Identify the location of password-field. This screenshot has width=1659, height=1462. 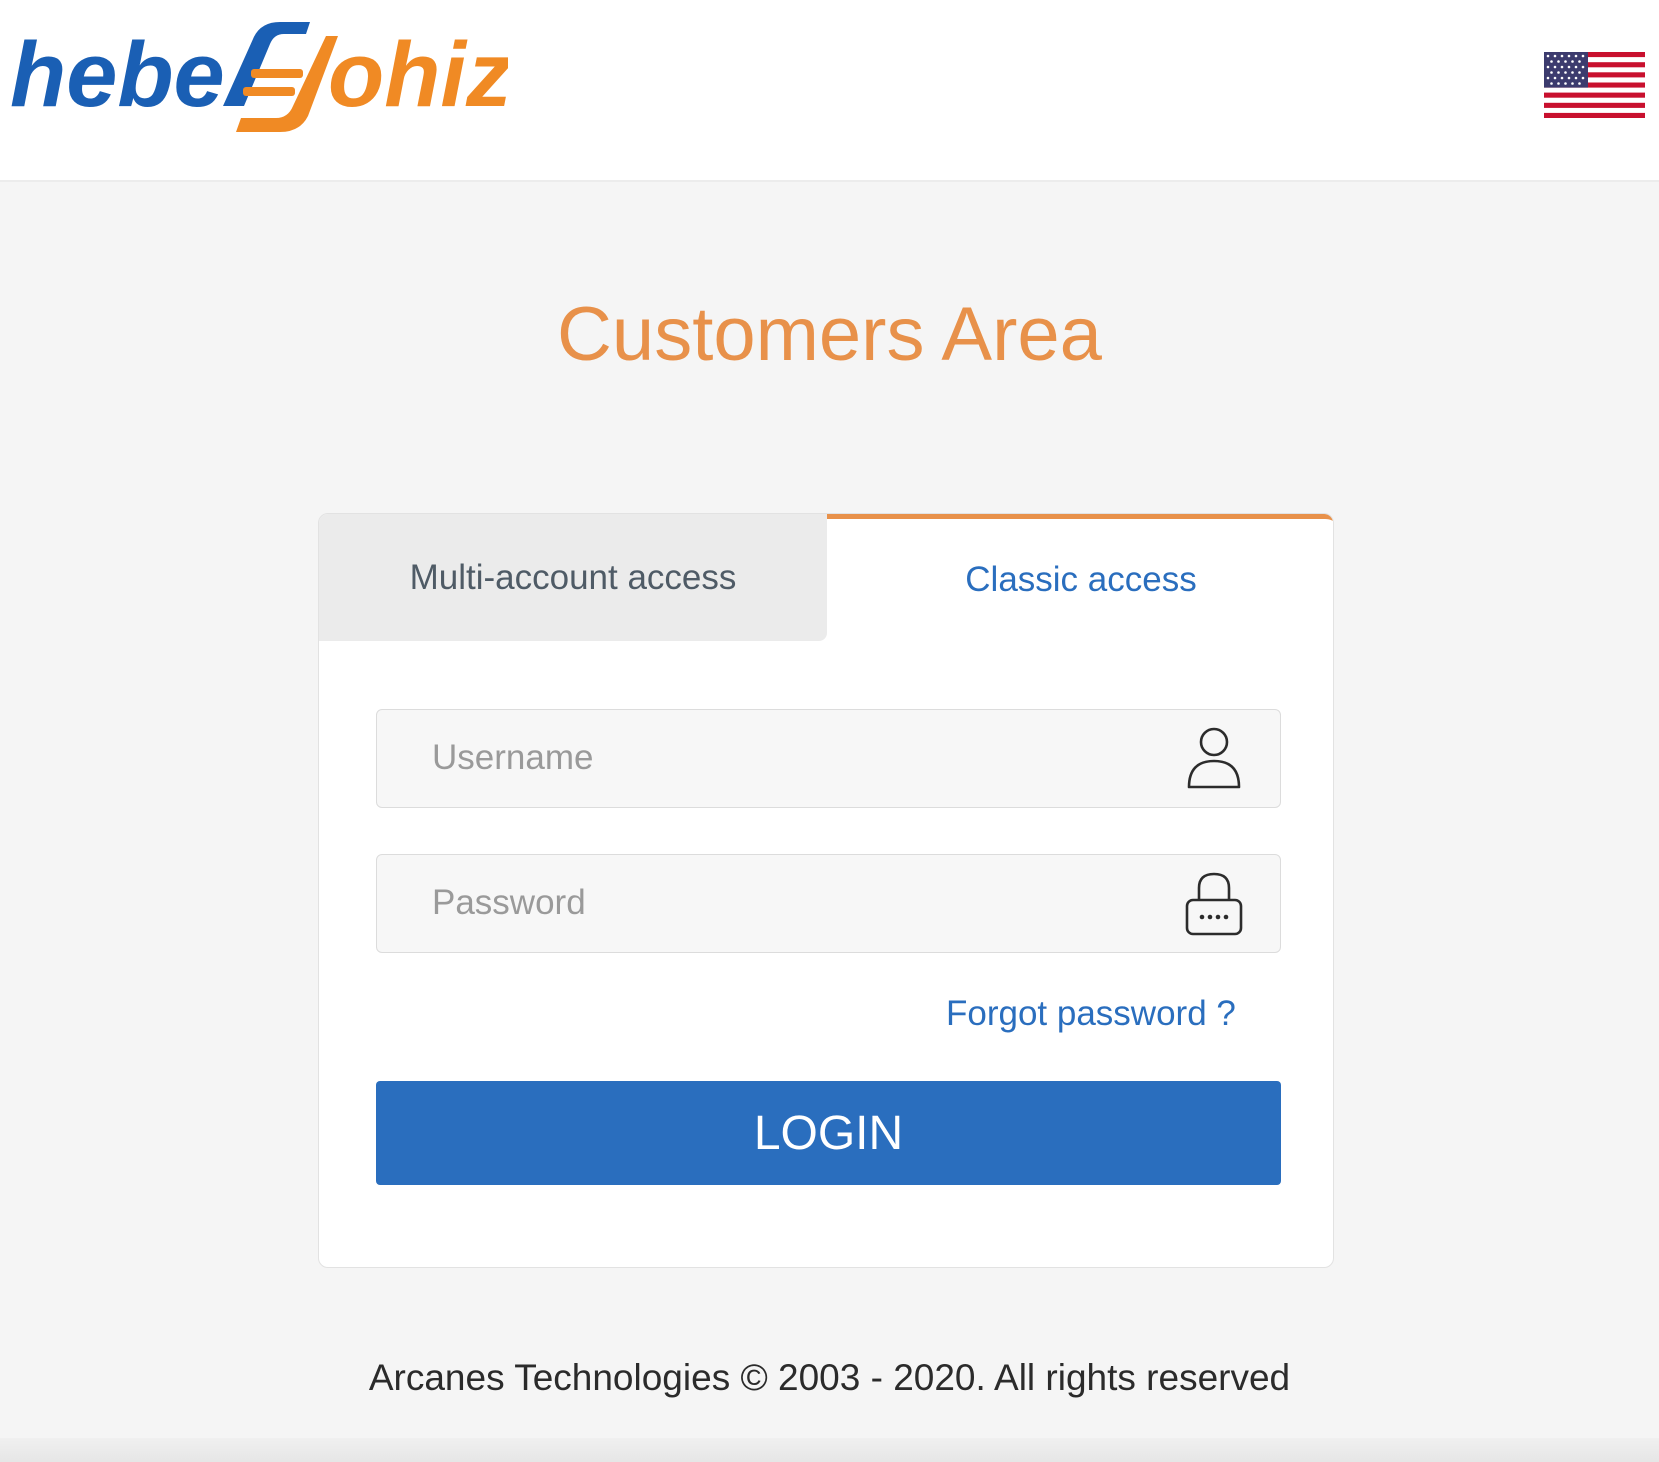
(828, 903).